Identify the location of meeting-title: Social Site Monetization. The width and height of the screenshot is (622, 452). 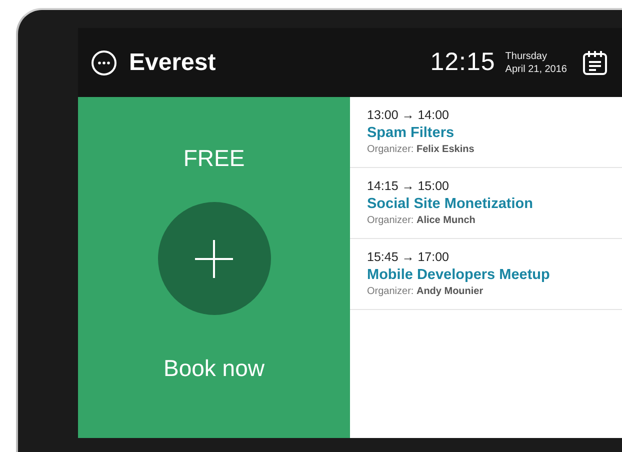
(494, 204).